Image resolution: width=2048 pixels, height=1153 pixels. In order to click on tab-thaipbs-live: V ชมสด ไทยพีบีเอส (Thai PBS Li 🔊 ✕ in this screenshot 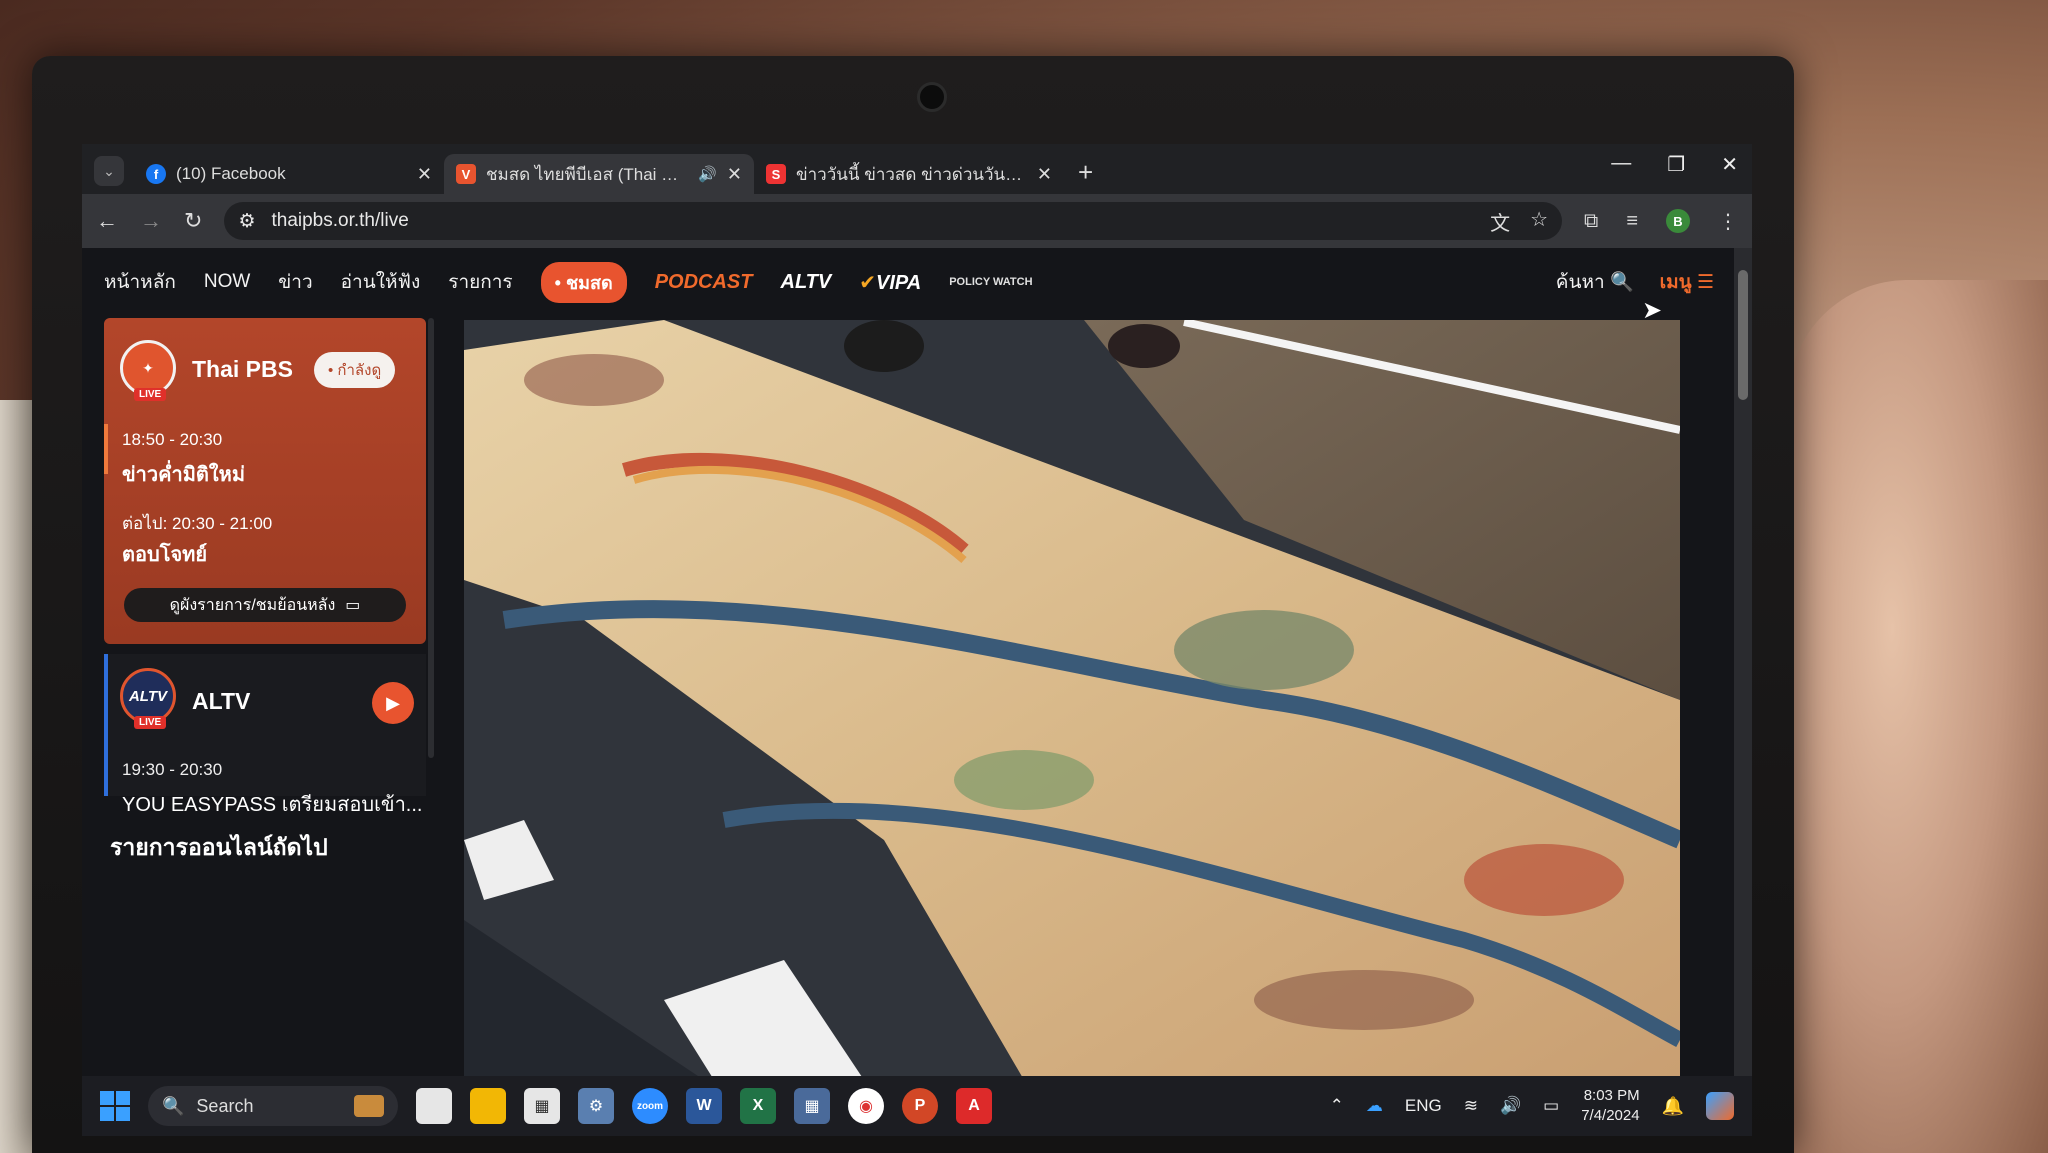, I will do `click(599, 174)`.